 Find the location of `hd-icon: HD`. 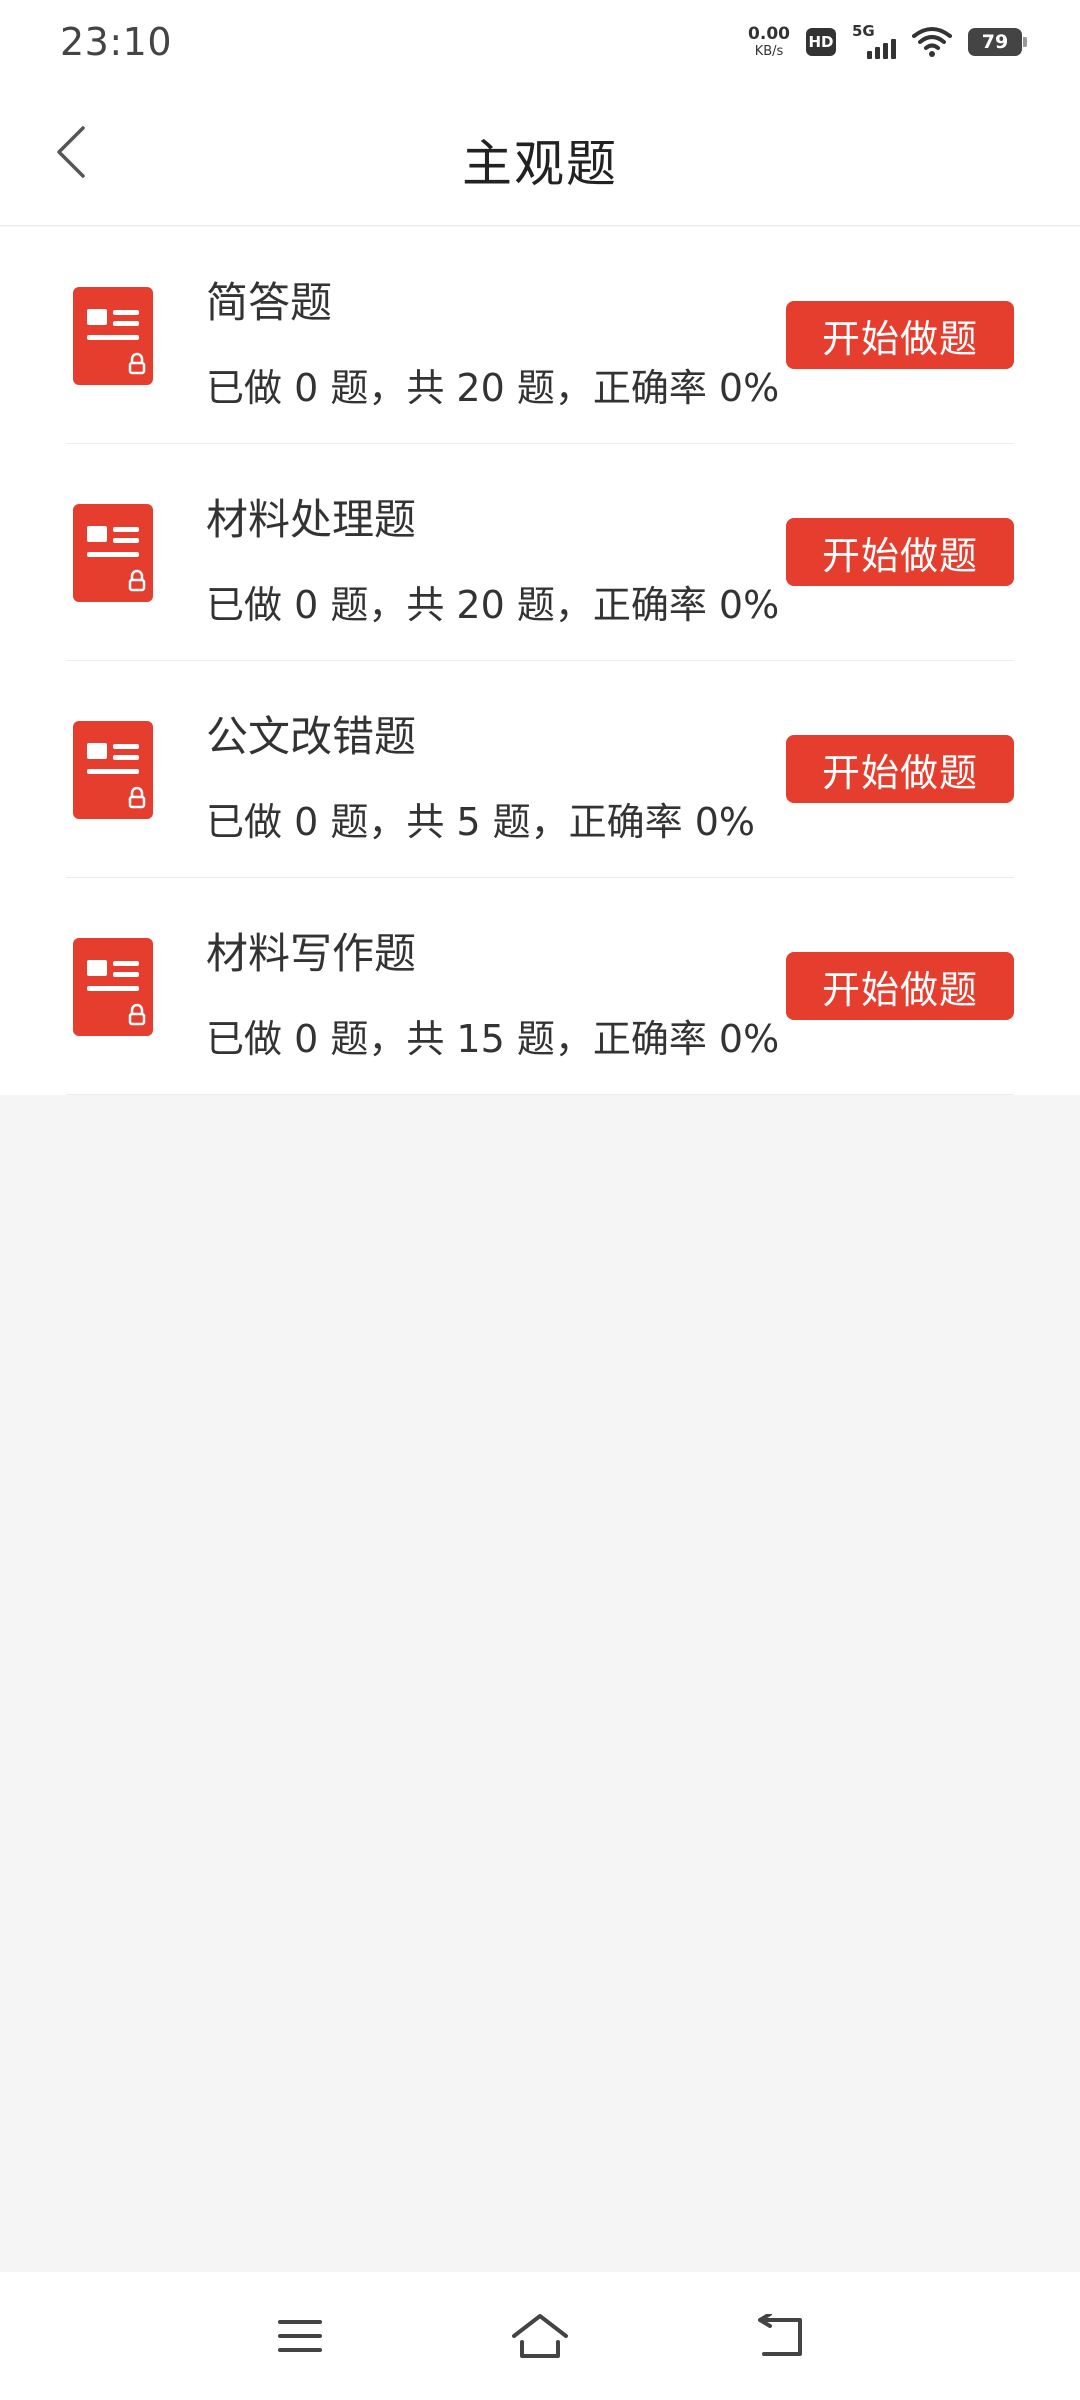

hd-icon: HD is located at coordinates (821, 42).